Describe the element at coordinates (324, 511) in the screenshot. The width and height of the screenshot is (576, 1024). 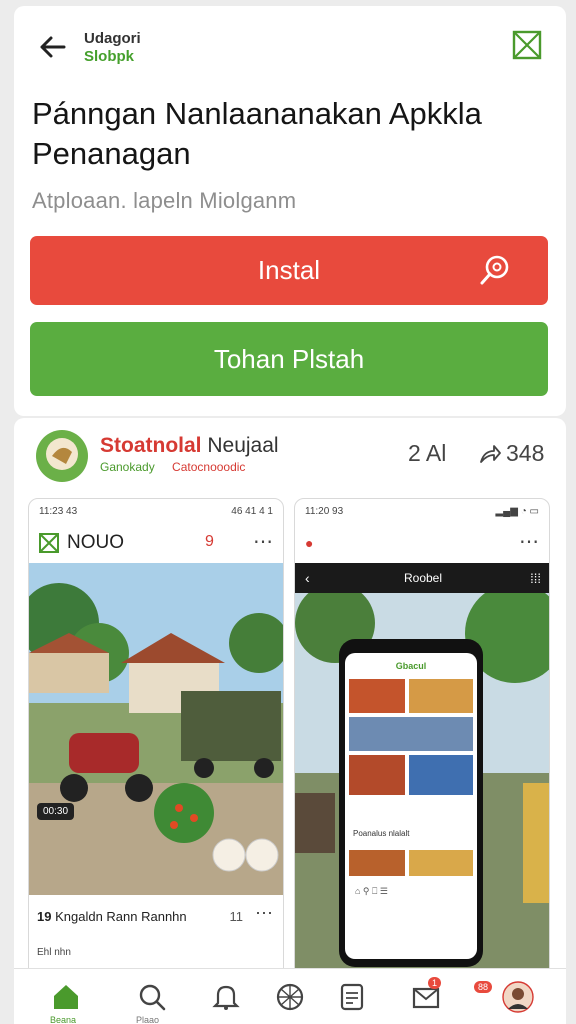
I see `status-time: 11:20 93` at that location.